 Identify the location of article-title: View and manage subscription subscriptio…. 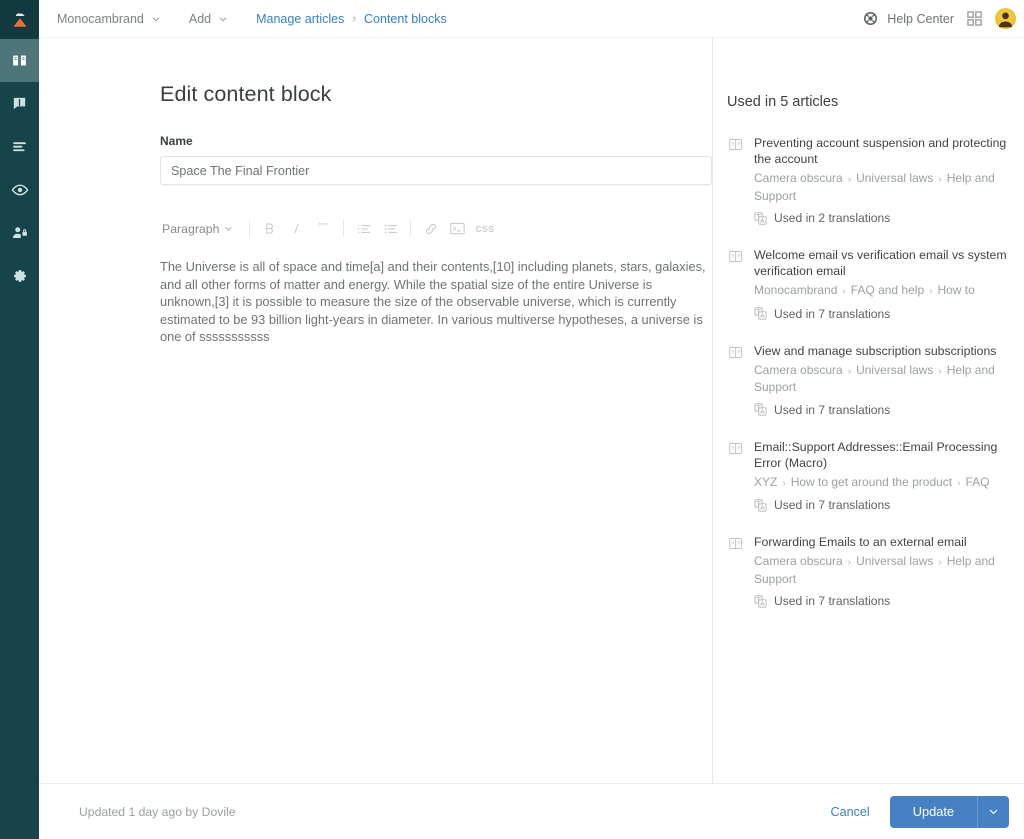
(884, 351).